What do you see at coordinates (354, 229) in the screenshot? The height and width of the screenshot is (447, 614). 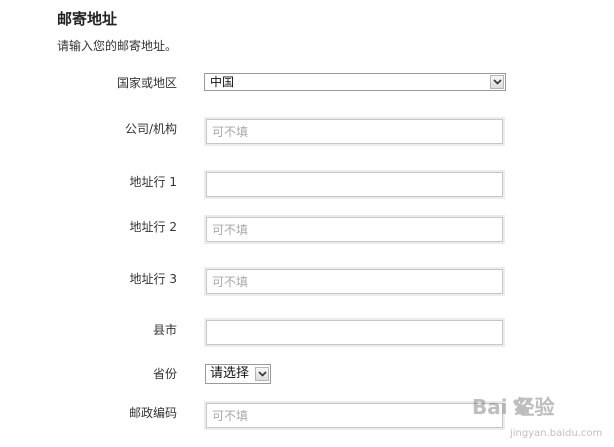 I see `address-line-2-input` at bounding box center [354, 229].